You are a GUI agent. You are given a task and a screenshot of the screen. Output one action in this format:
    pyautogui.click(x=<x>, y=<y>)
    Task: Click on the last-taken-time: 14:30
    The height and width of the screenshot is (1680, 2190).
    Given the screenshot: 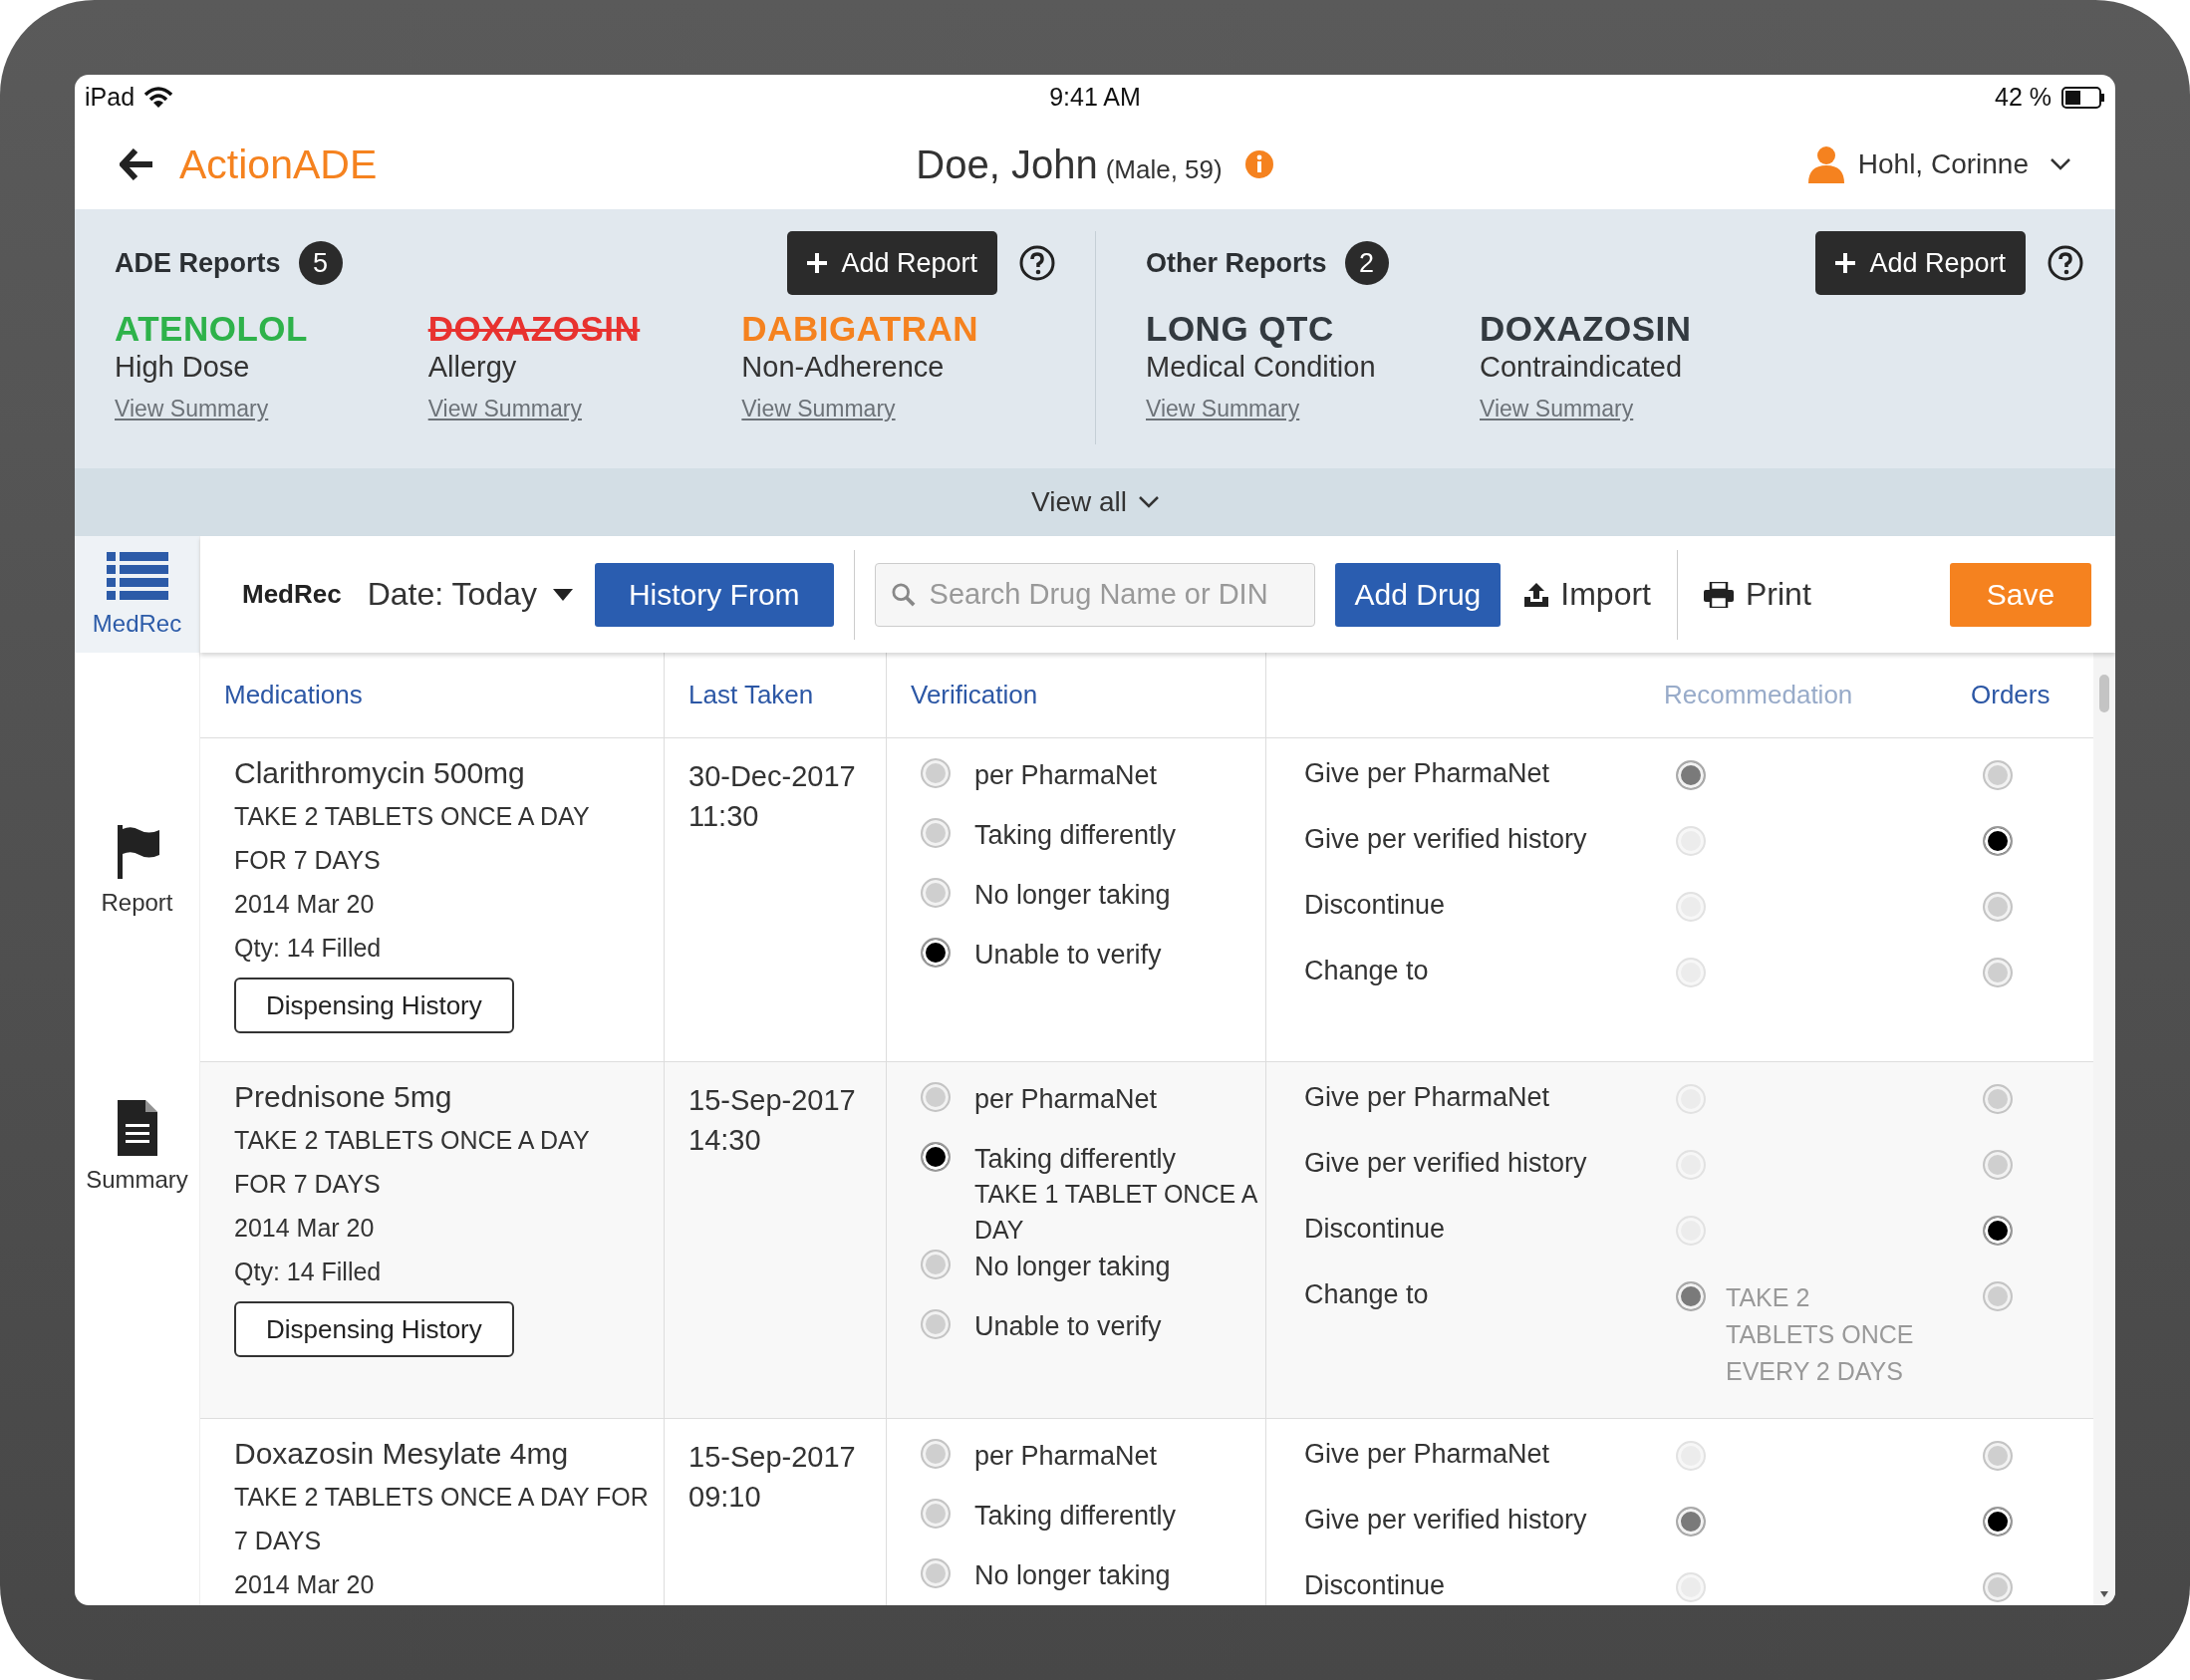 What is the action you would take?
    pyautogui.click(x=725, y=1140)
    